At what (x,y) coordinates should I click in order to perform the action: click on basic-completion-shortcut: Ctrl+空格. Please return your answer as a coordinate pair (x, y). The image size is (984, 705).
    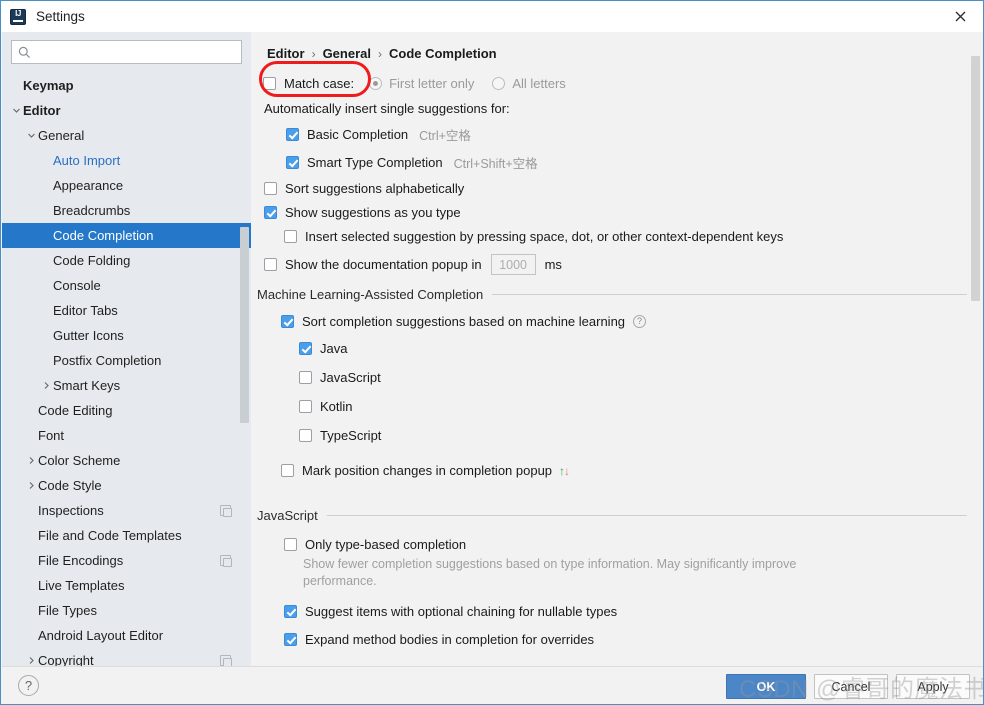
    Looking at the image, I should click on (445, 136).